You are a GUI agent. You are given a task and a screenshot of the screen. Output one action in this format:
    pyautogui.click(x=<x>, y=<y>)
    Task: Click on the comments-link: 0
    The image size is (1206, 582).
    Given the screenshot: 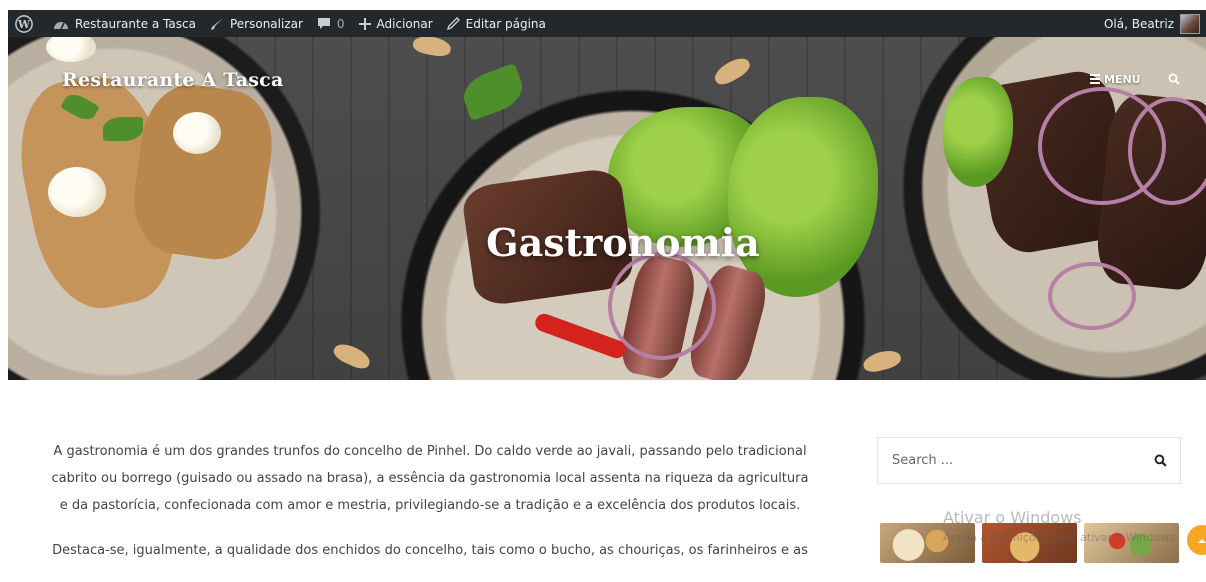 What is the action you would take?
    pyautogui.click(x=331, y=23)
    